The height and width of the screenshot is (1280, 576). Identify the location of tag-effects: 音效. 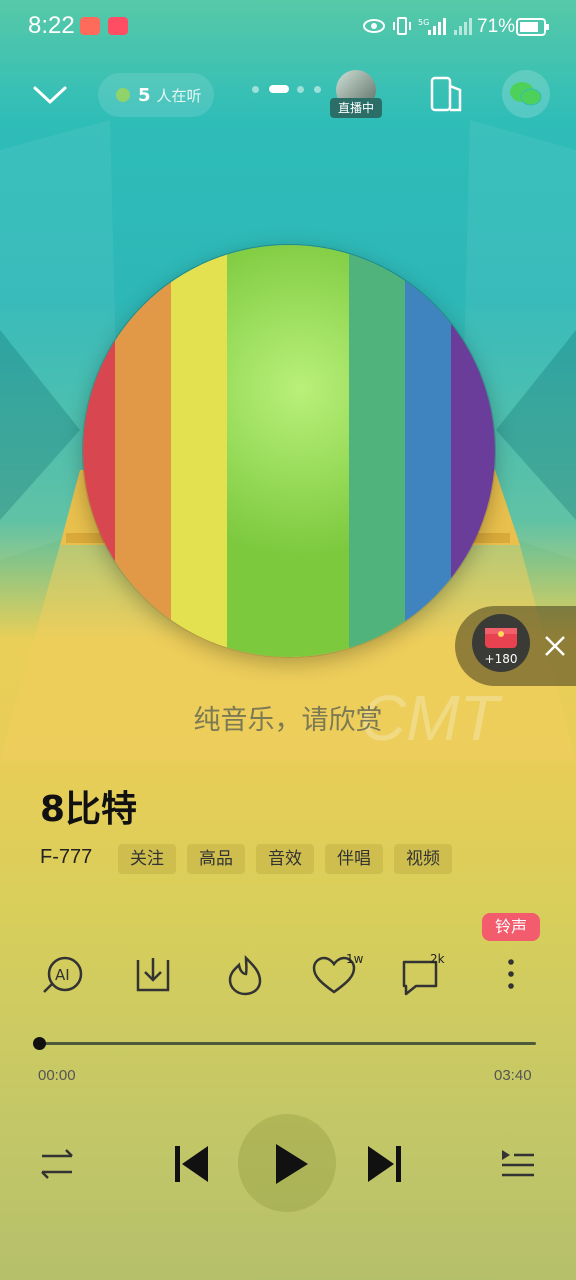
(285, 859).